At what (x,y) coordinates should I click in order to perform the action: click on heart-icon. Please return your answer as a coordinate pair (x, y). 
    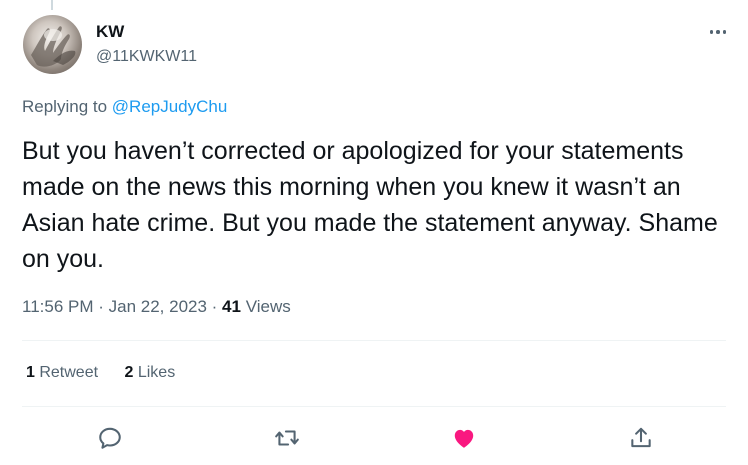
    Looking at the image, I should click on (464, 438).